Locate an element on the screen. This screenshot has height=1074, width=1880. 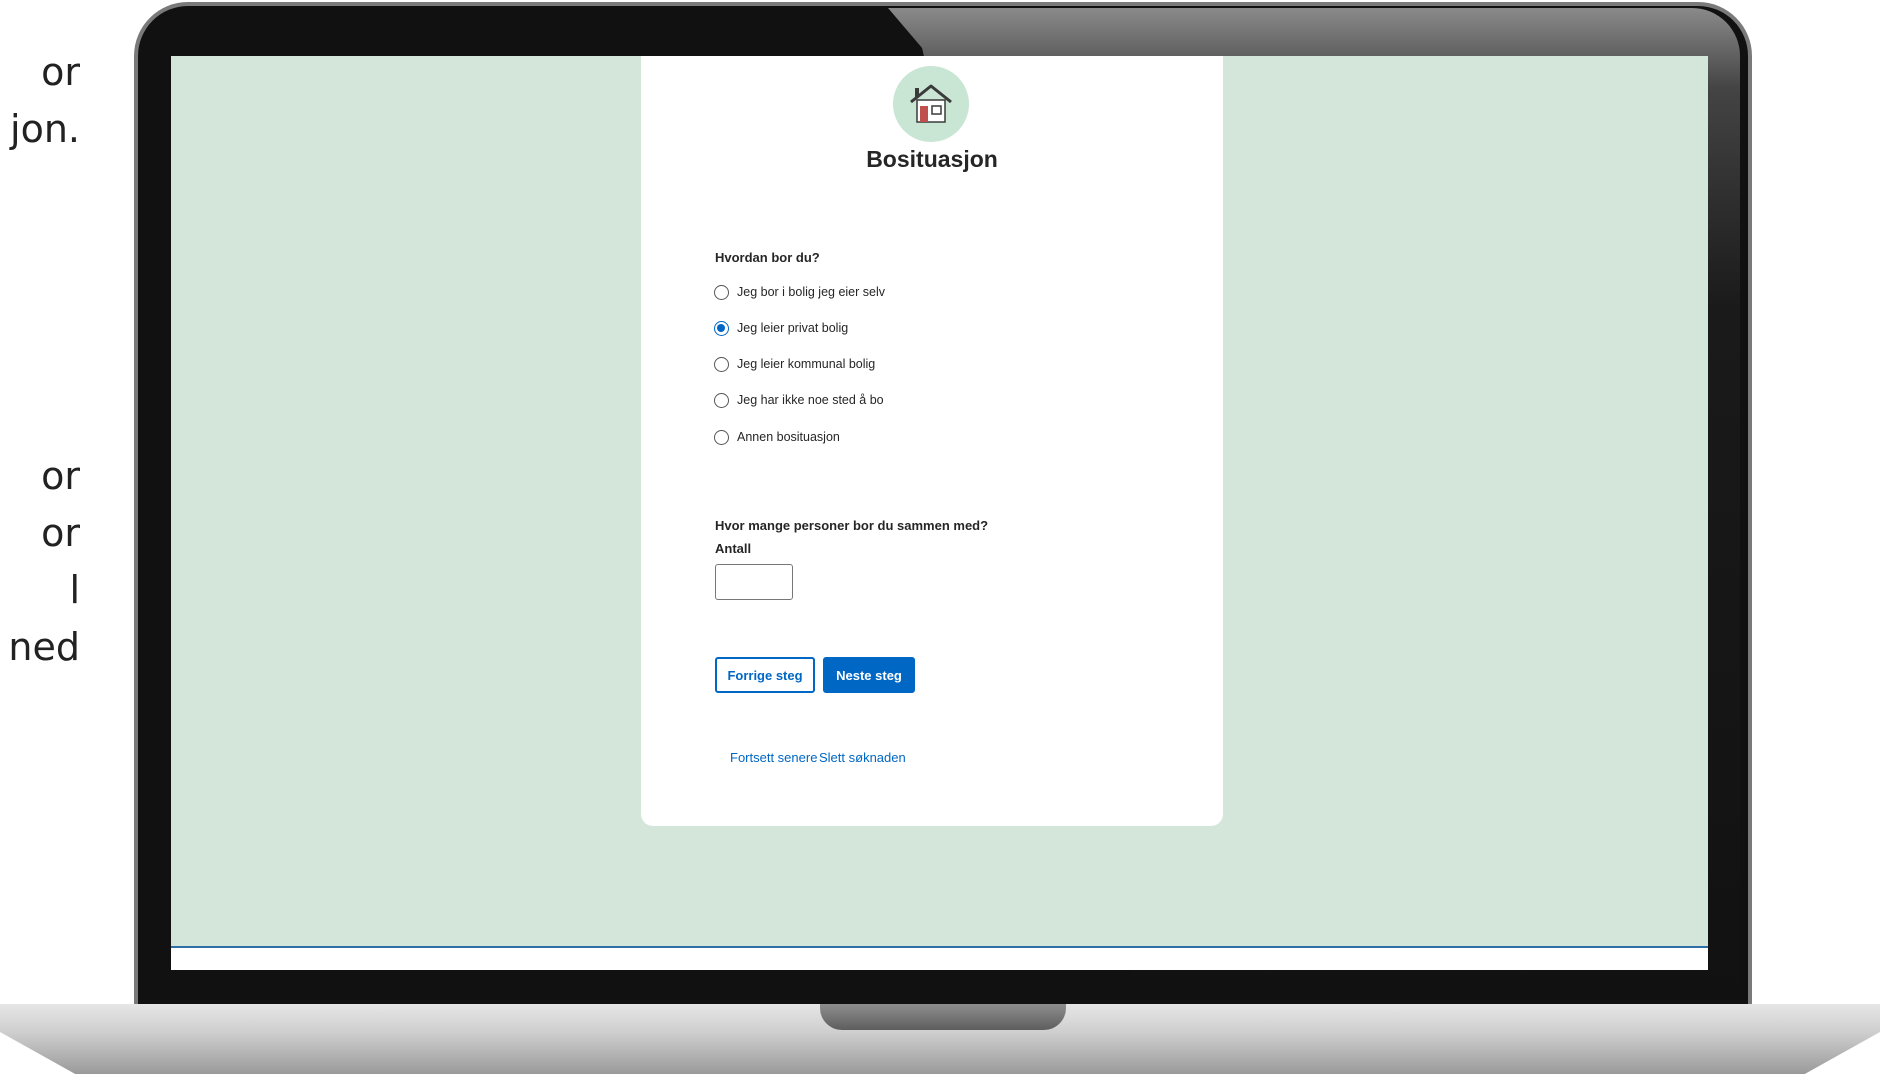
slide-text-line: l is located at coordinates (74, 590).